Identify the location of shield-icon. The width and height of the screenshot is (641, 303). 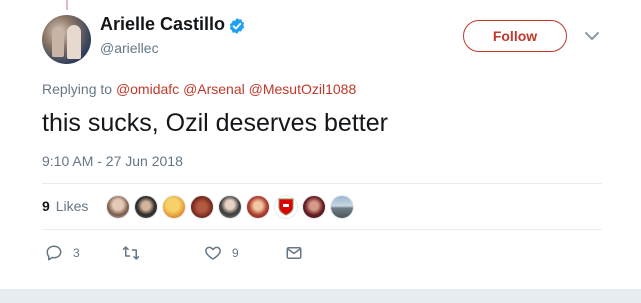
(286, 207).